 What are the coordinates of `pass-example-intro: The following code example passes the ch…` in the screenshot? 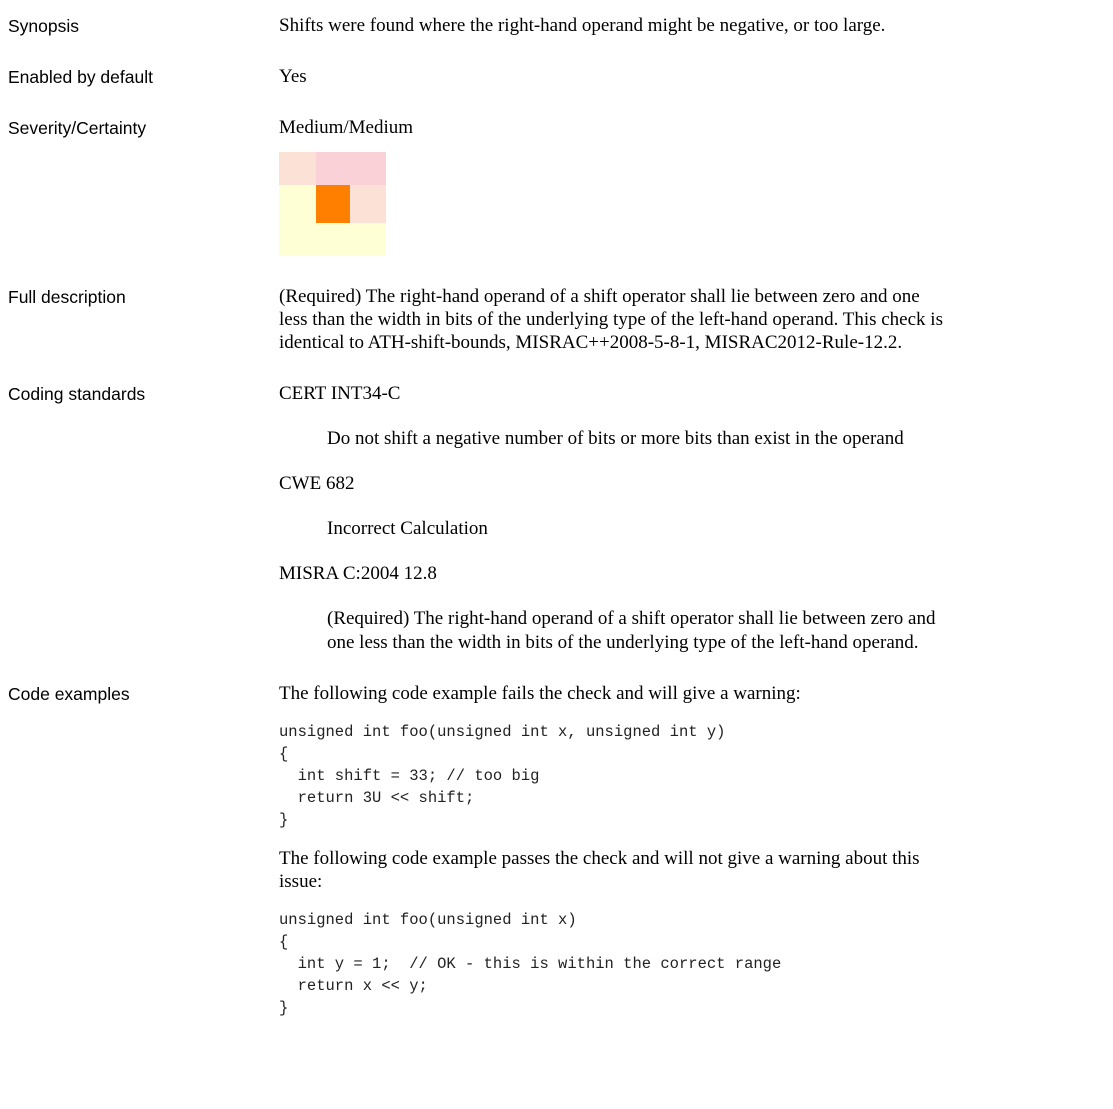 It's located at (599, 858).